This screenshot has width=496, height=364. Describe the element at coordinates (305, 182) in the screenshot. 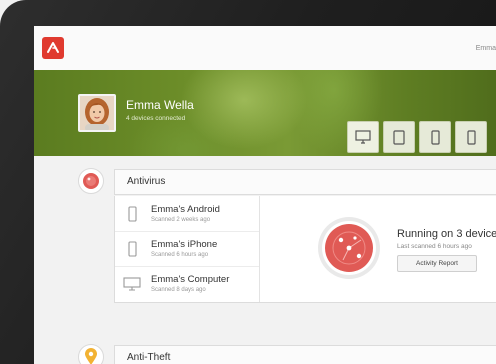

I see `antivirus-section-header: Antivirus` at that location.